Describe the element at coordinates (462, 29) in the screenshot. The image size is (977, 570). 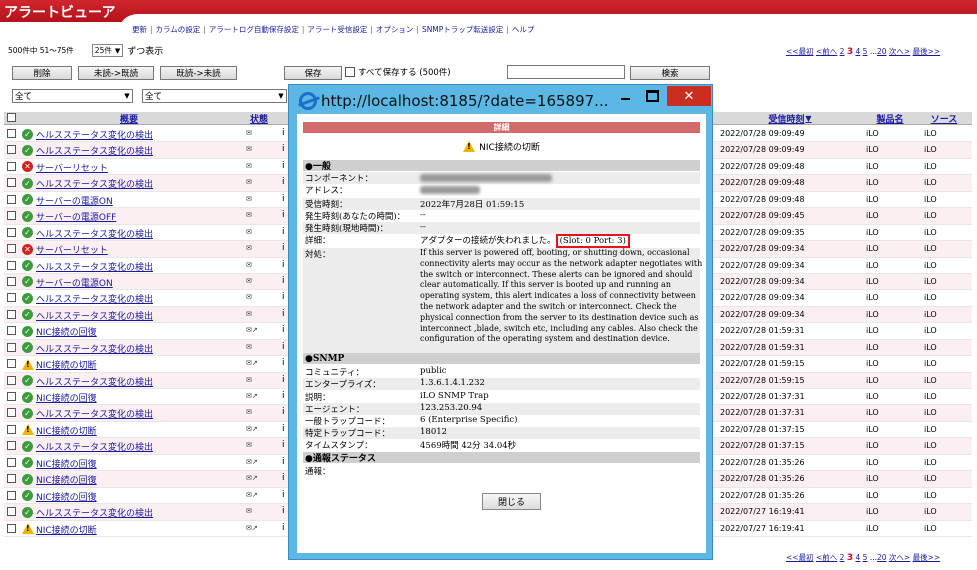
I see `menu-item: SNMPトラップ転送設定` at that location.